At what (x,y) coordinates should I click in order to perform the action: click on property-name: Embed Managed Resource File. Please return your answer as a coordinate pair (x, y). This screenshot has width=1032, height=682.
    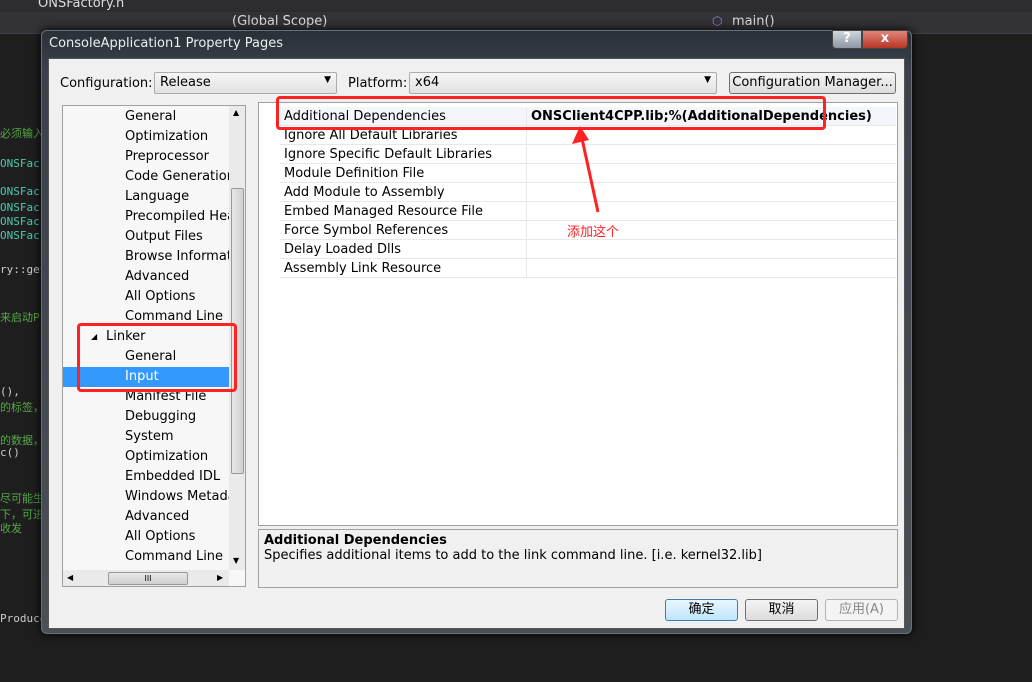
    Looking at the image, I should click on (384, 211).